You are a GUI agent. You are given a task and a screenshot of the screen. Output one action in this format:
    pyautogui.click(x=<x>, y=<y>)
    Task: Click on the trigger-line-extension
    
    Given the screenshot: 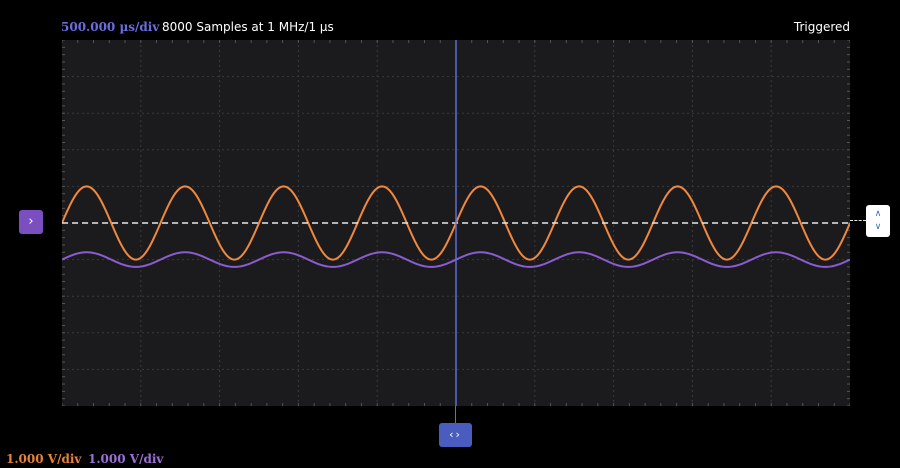 What is the action you would take?
    pyautogui.click(x=858, y=220)
    